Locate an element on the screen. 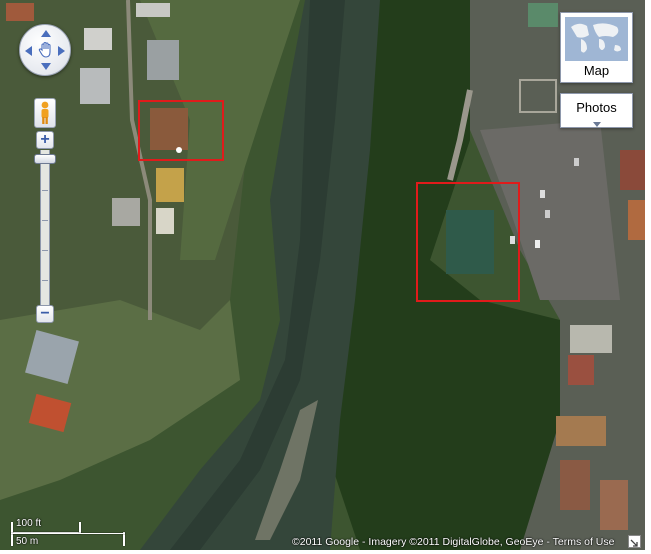  pan-control is located at coordinates (45, 50).